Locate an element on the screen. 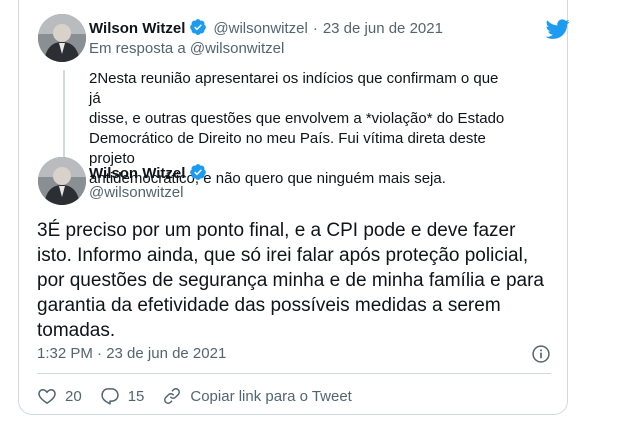 Image resolution: width=617 pixels, height=438 pixels. tweet-timestamp: 1:32 PM · 23 de jun de 2021 is located at coordinates (131, 353).